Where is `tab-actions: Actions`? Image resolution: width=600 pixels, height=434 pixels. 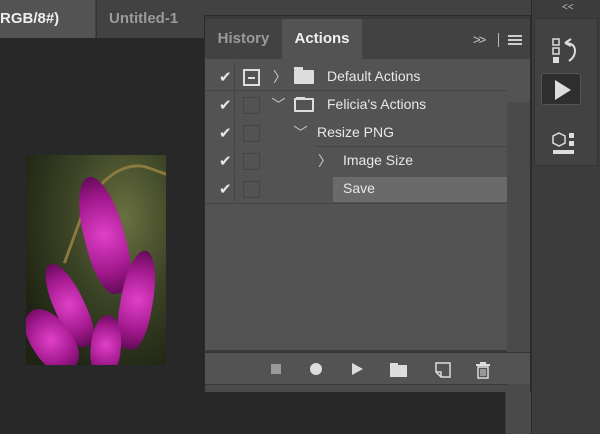 tab-actions: Actions is located at coordinates (322, 39).